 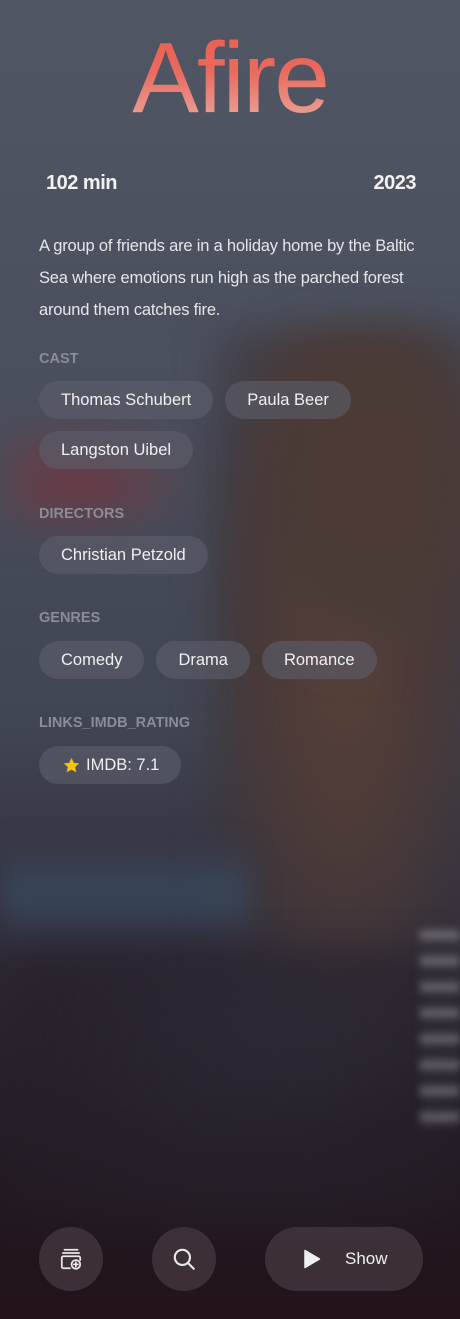 I want to click on search-button, so click(x=184, y=1259).